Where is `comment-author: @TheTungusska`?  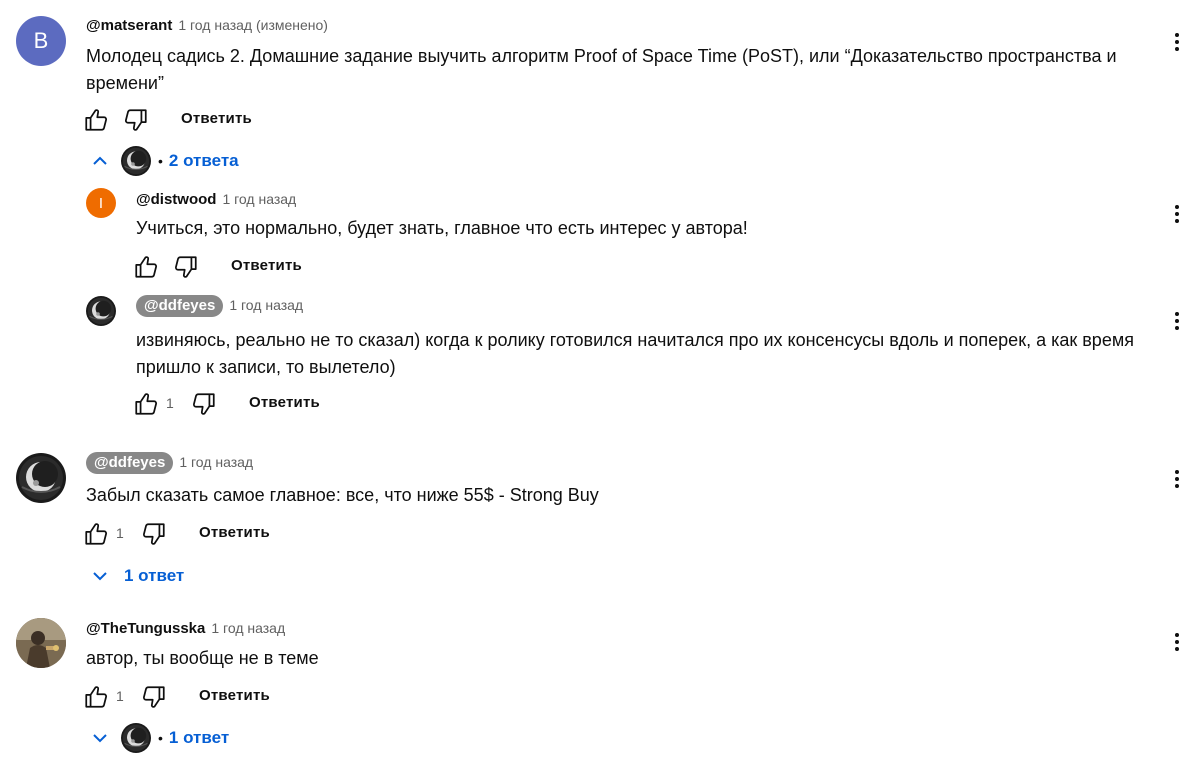 comment-author: @TheTungusska is located at coordinates (145, 628).